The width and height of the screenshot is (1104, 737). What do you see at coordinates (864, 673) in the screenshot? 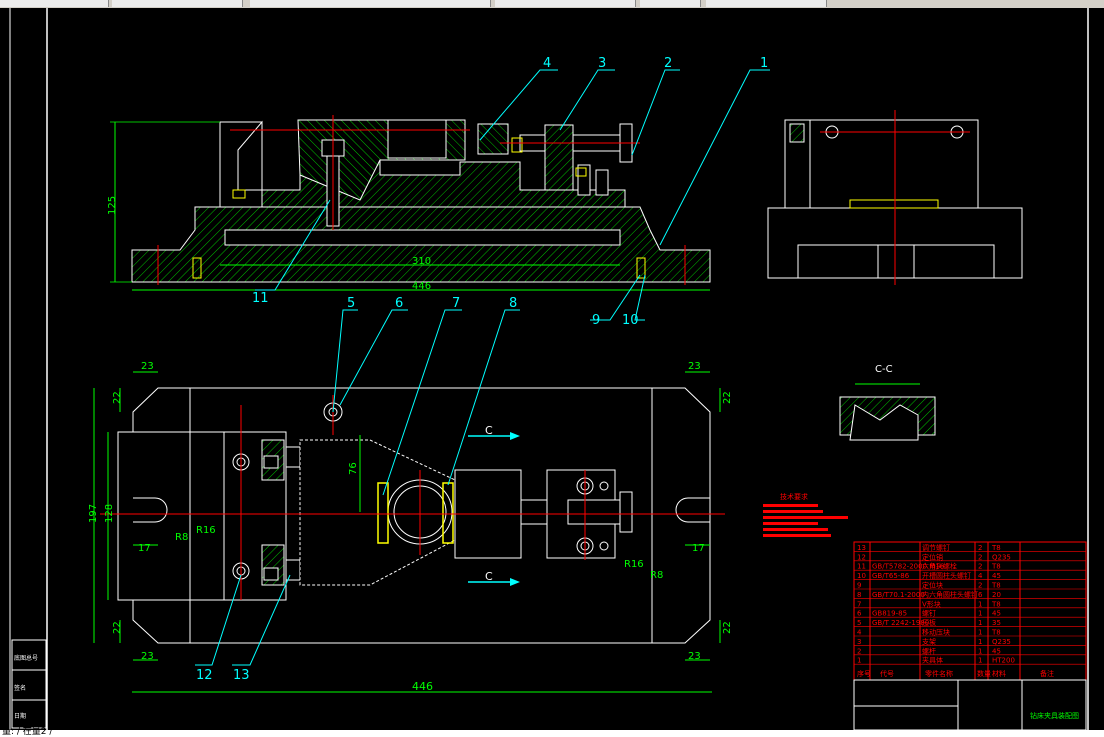
I see `svg-text: 序号` at bounding box center [864, 673].